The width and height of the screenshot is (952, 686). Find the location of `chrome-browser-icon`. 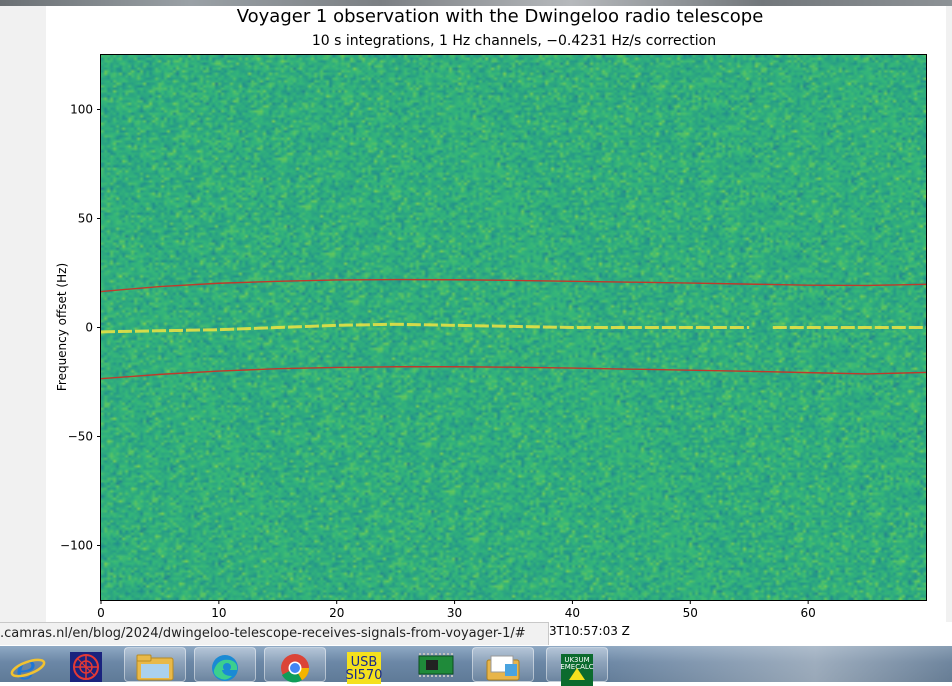

chrome-browser-icon is located at coordinates (295, 668).